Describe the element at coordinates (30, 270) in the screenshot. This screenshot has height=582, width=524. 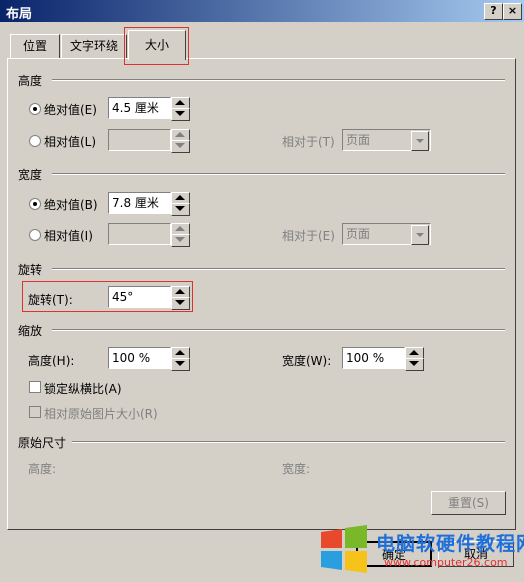
I see `rotate-group-title: 旋转` at that location.